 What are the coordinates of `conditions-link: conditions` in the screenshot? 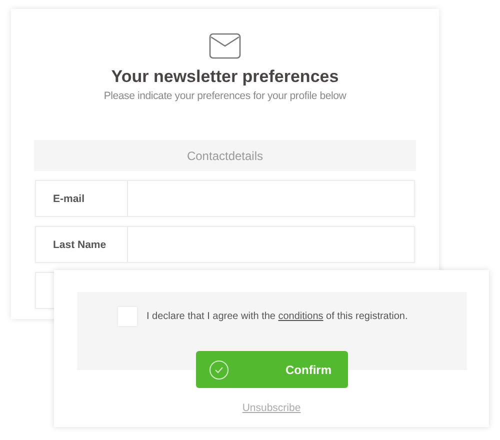 It's located at (301, 316).